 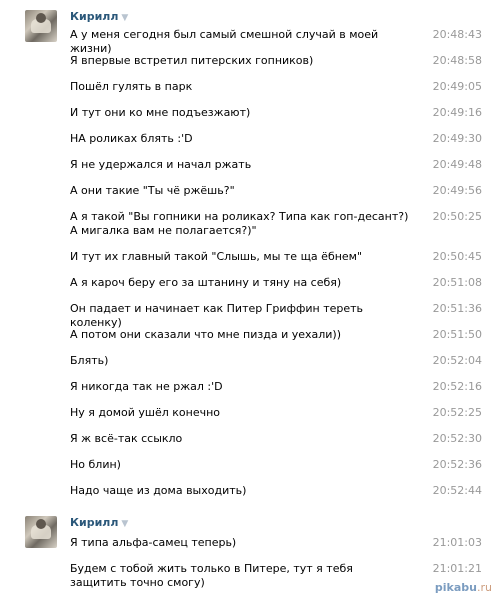 What do you see at coordinates (454, 282) in the screenshot?
I see `message-time: 20:51:08` at bounding box center [454, 282].